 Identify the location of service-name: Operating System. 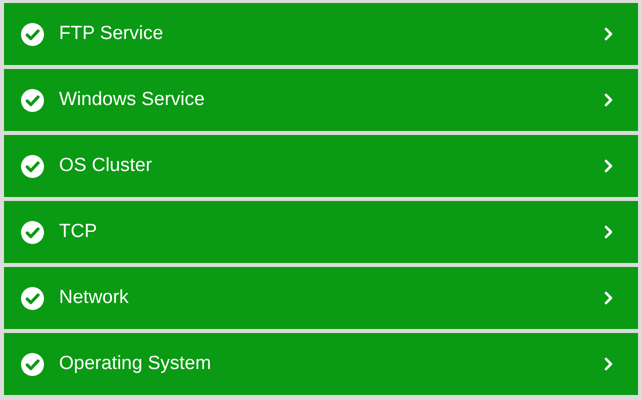
(135, 364).